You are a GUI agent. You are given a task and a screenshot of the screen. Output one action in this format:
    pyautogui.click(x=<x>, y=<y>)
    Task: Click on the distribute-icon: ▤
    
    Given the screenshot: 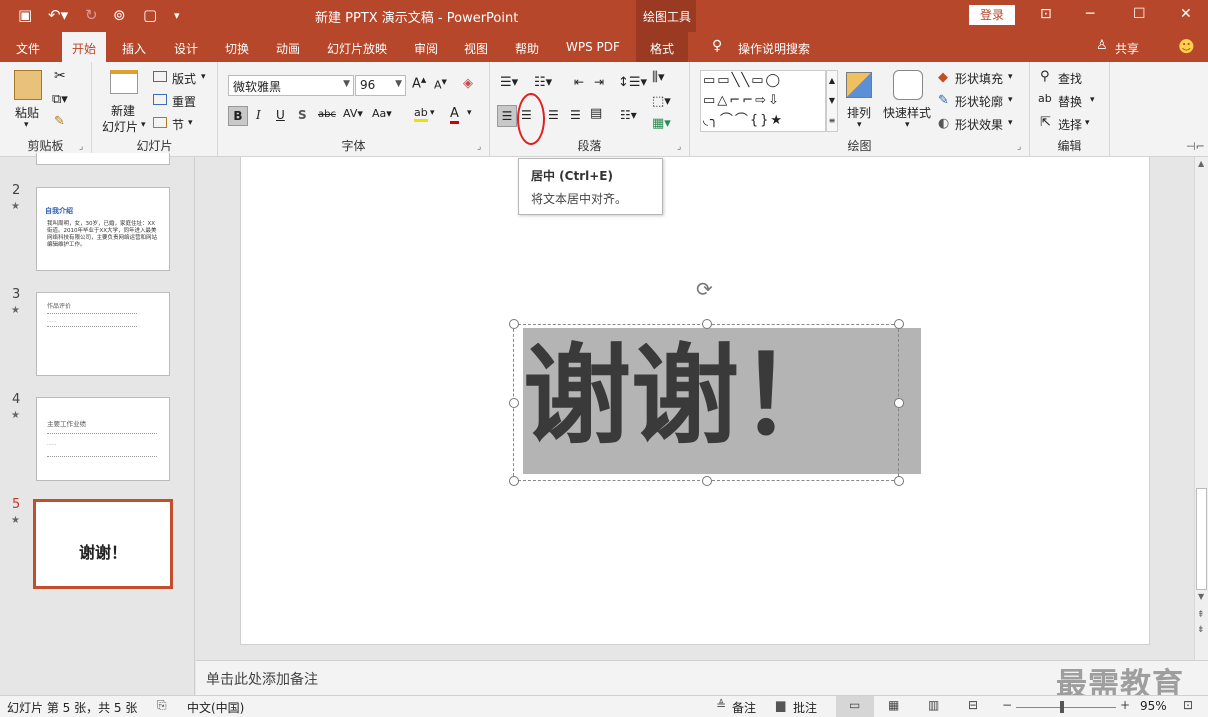 What is the action you would take?
    pyautogui.click(x=596, y=113)
    